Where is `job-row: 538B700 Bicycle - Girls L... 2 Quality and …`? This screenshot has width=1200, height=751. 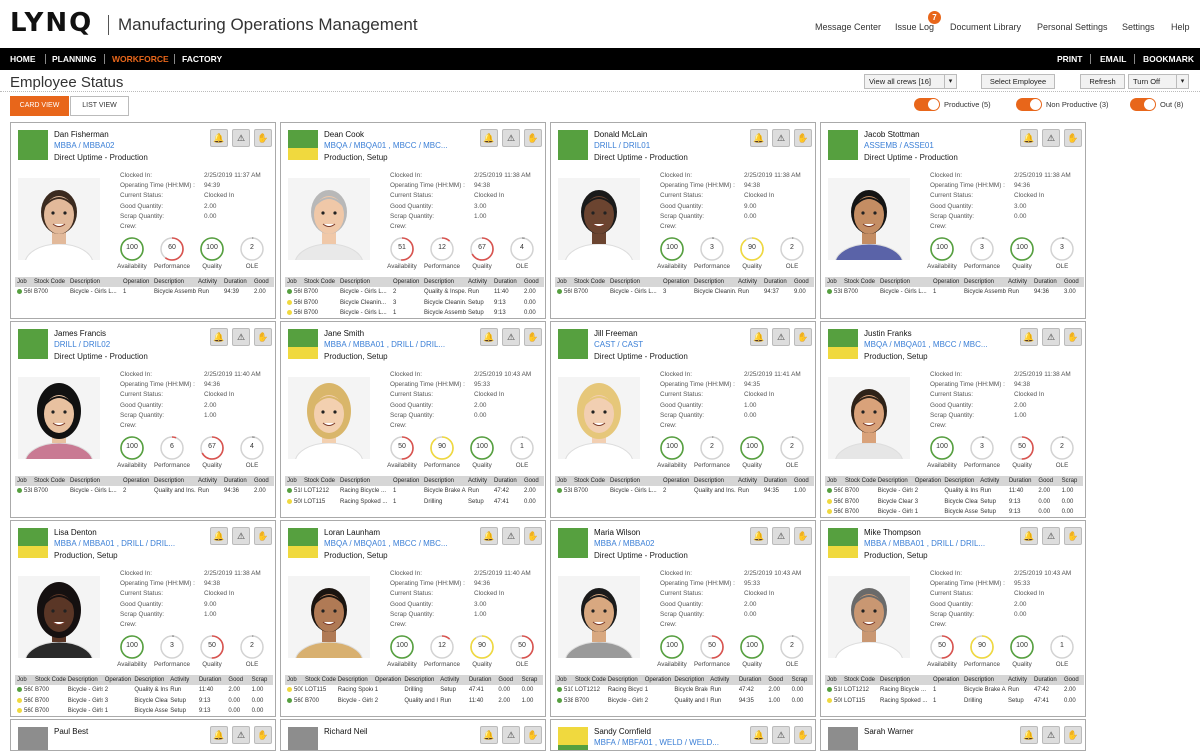 job-row: 538B700 Bicycle - Girls L... 2 Quality and … is located at coordinates (684, 491).